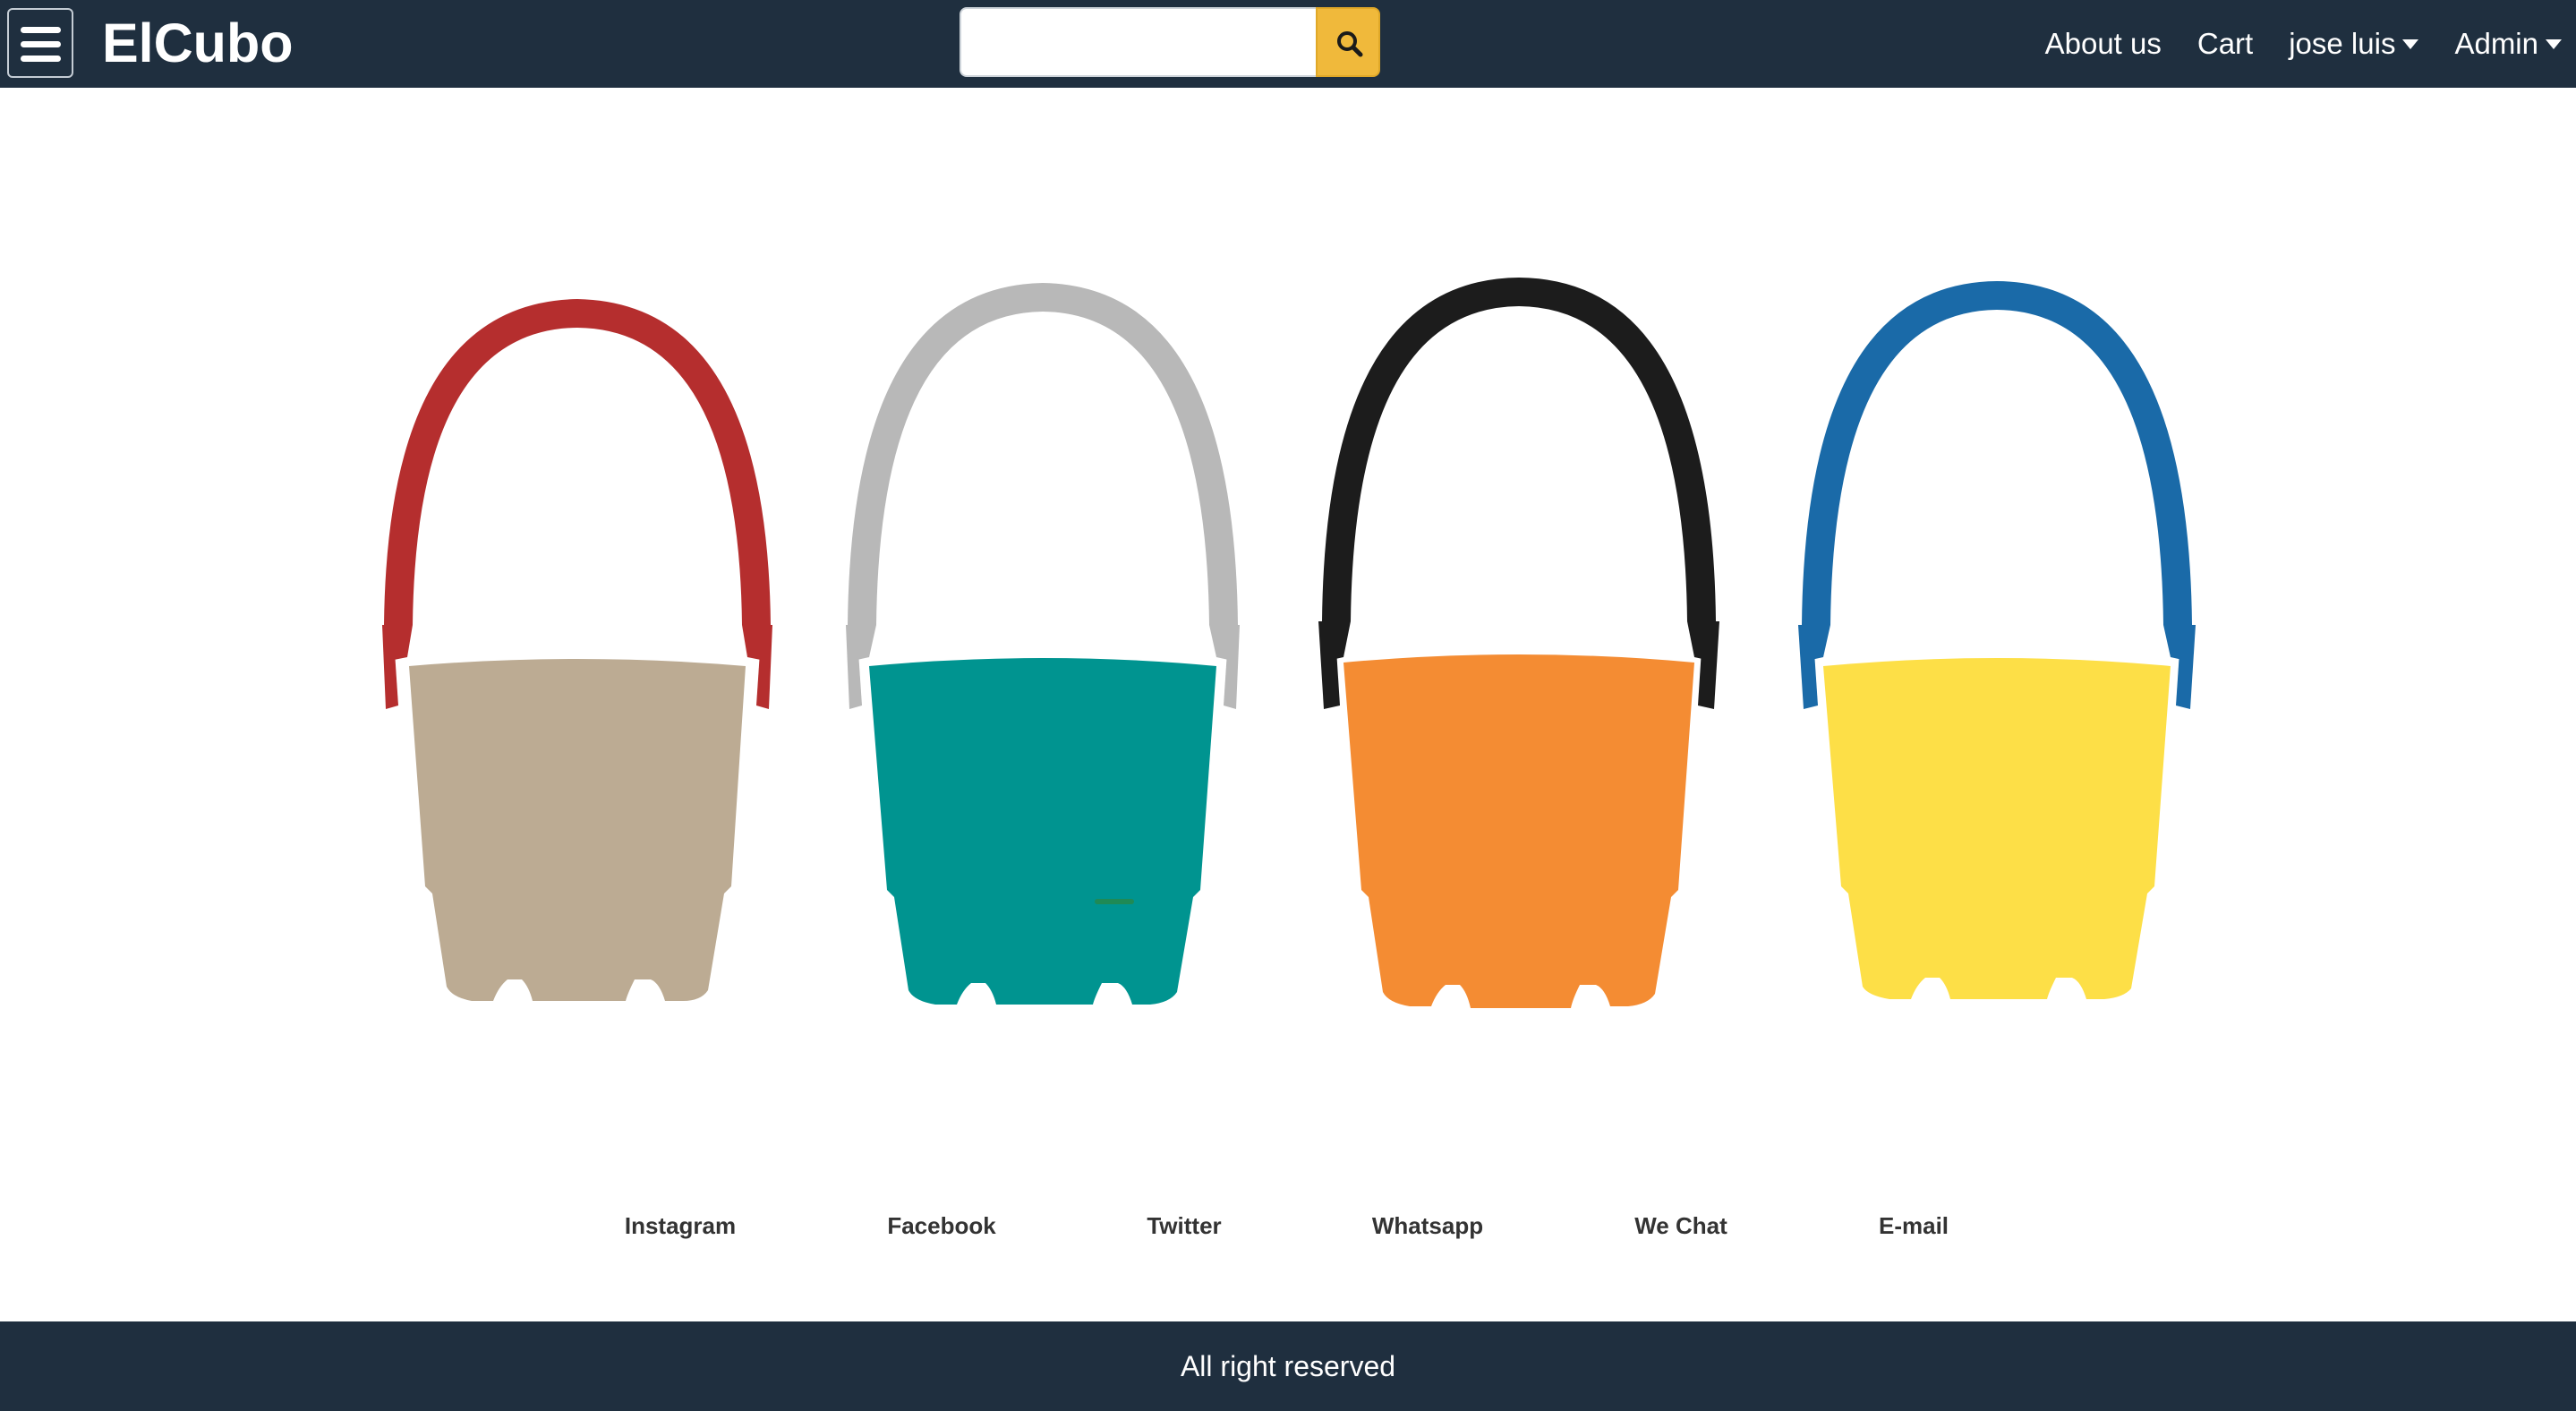  Describe the element at coordinates (1184, 1226) in the screenshot. I see `twitter-link: Twitter` at that location.